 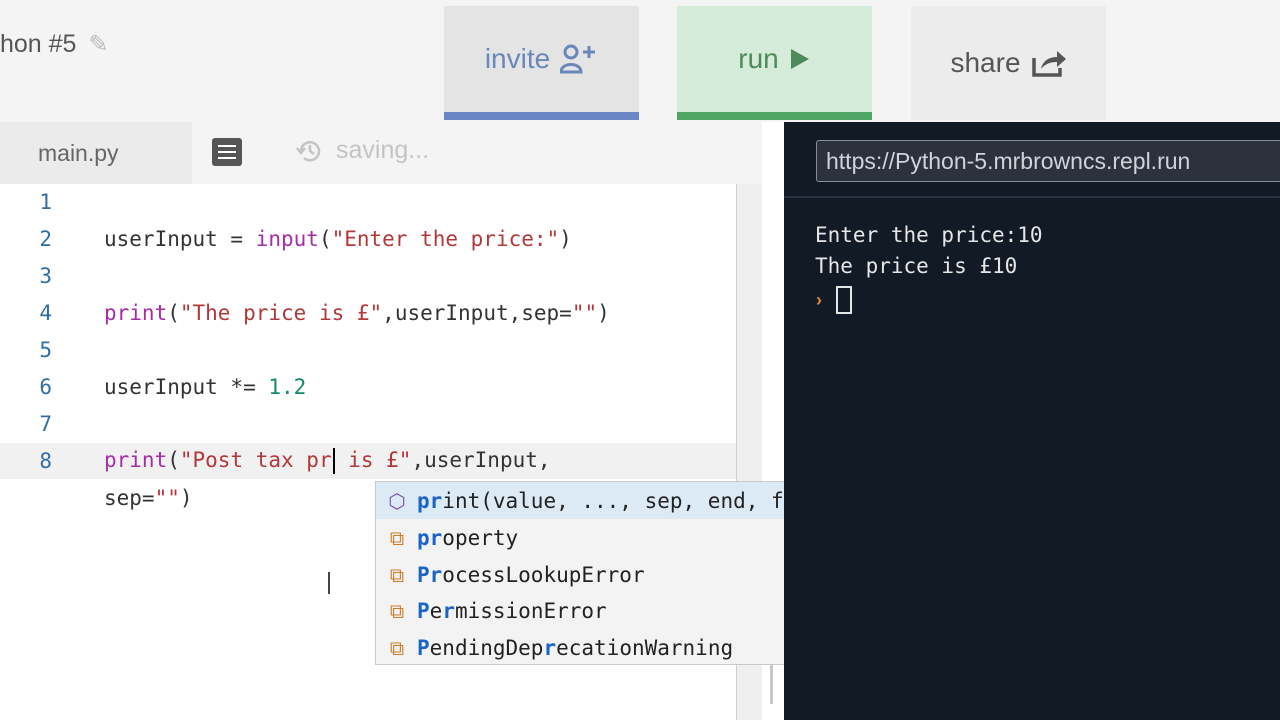 I want to click on repl-url-field: https://Python-5.mrbrowncs.repl.run, so click(x=1048, y=161).